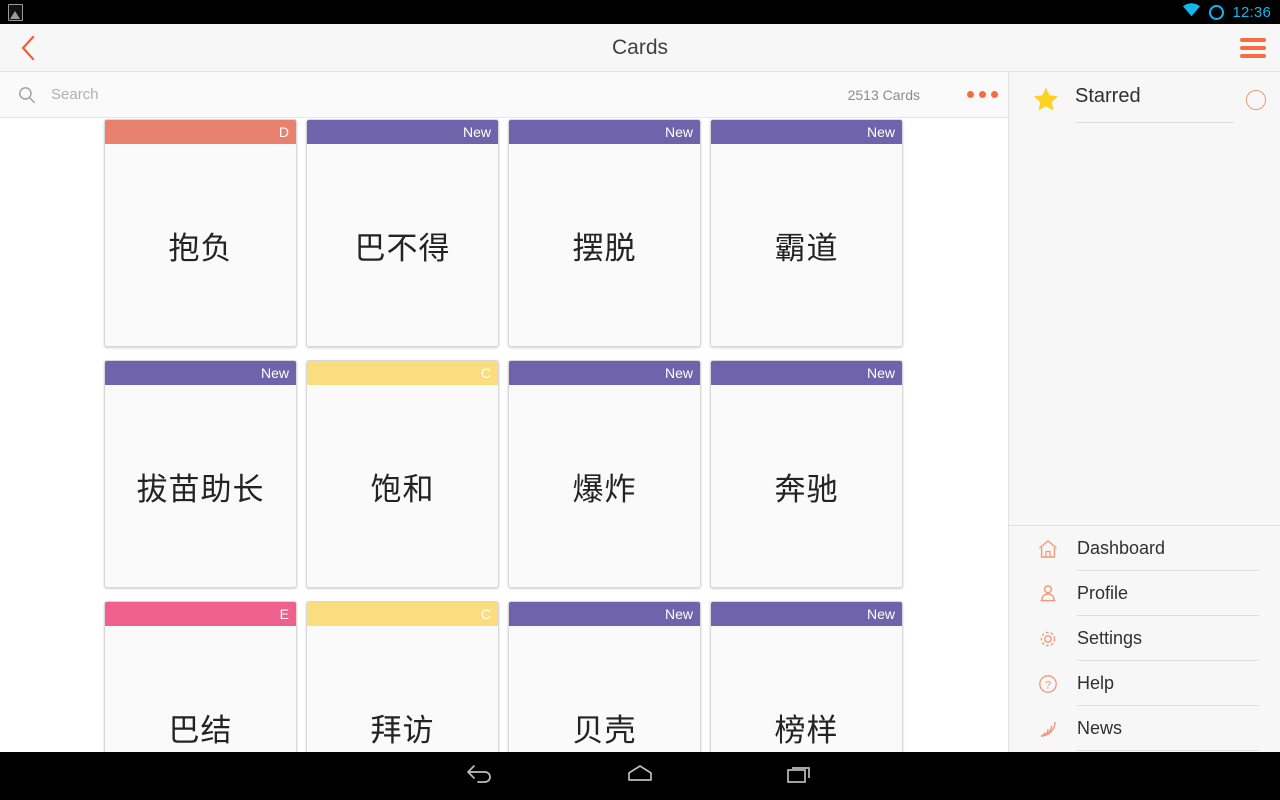 The width and height of the screenshot is (1280, 800). What do you see at coordinates (1168, 728) in the screenshot?
I see `drawer-item-label: News` at bounding box center [1168, 728].